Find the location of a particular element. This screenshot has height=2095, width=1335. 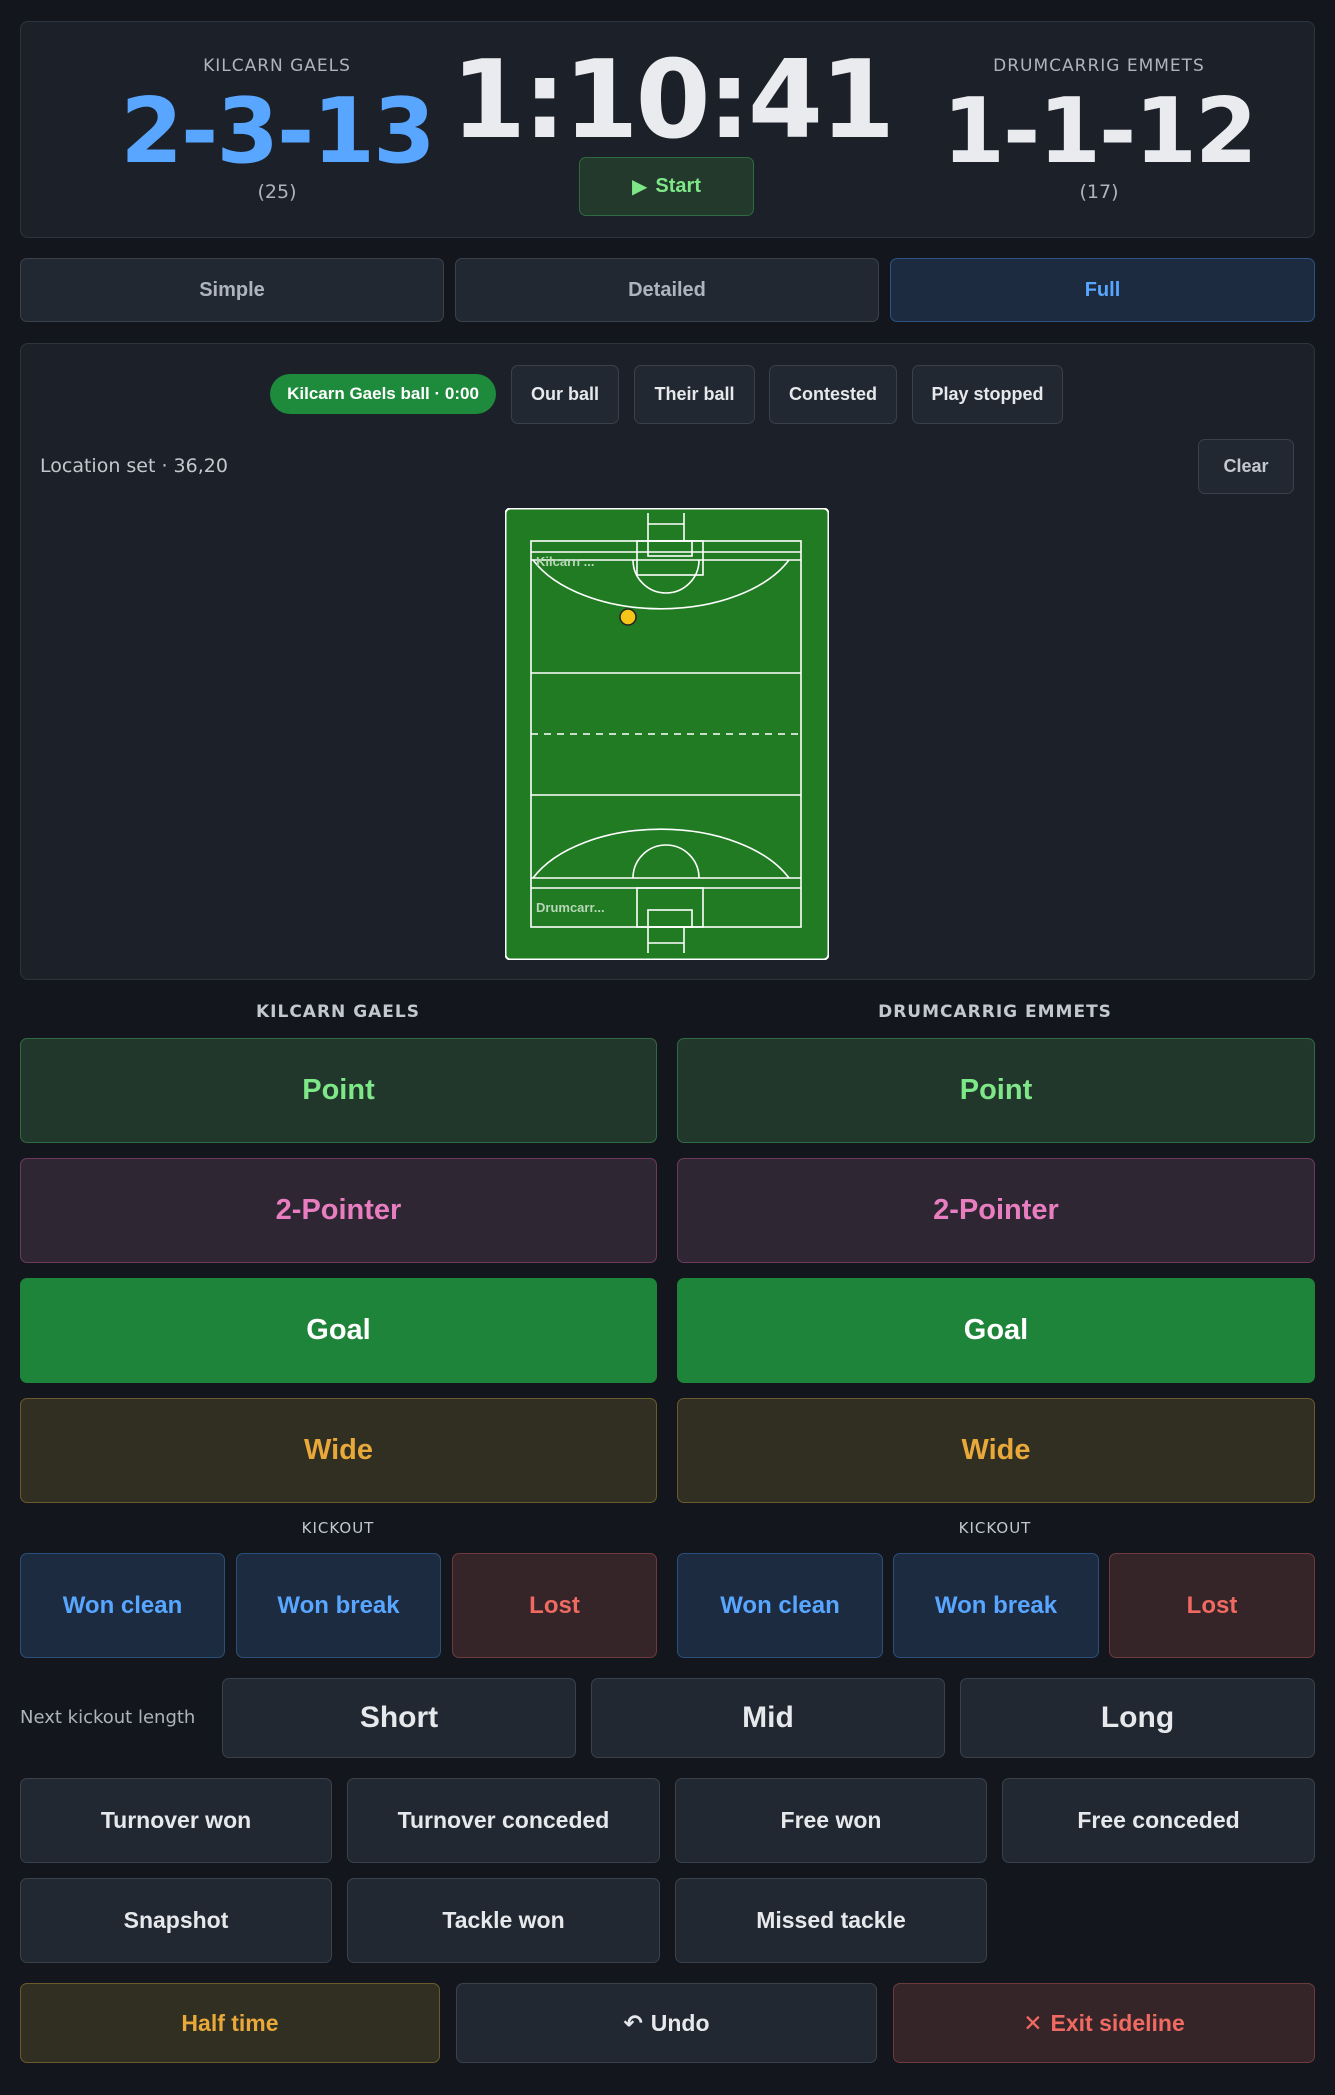

home-wide-button: Wide is located at coordinates (338, 1450).